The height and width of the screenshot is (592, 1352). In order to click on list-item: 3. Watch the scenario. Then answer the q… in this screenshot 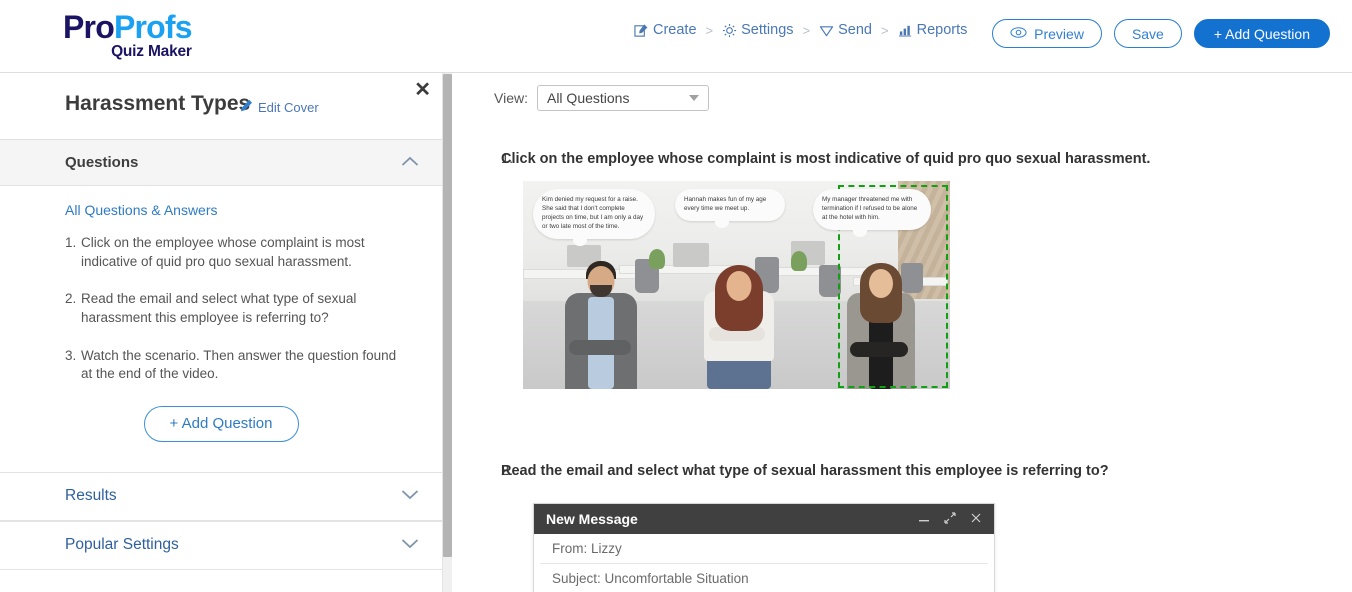, I will do `click(233, 365)`.